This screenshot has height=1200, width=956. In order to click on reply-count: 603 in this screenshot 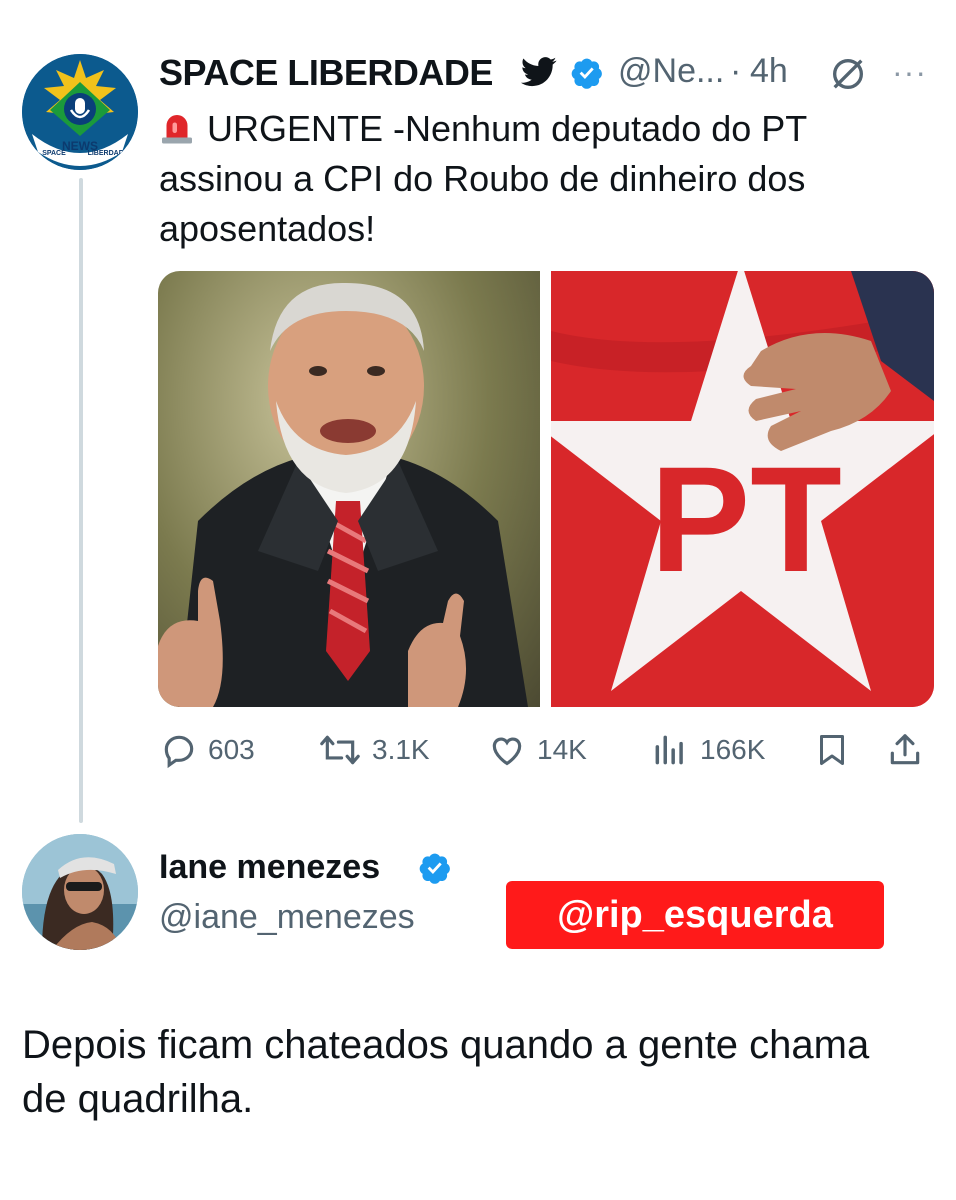, I will do `click(231, 749)`.